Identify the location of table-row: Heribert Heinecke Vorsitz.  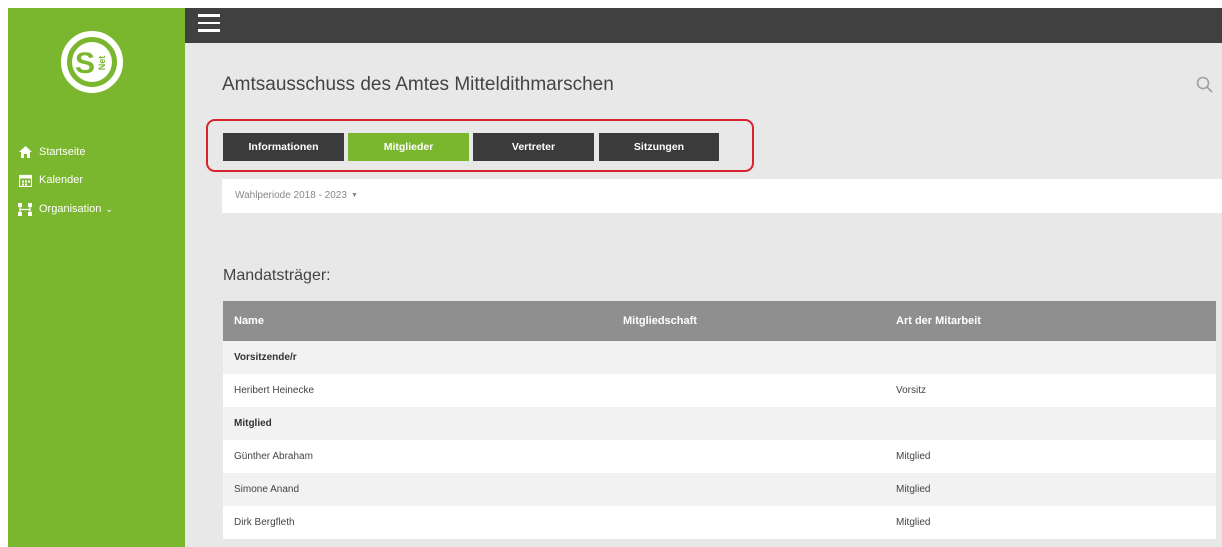
(719, 390).